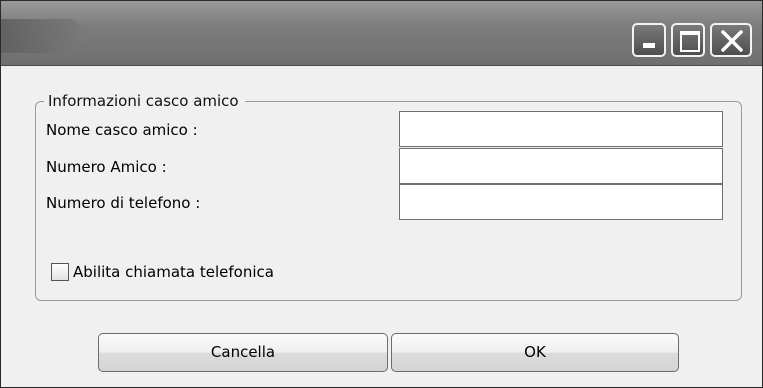  What do you see at coordinates (41, 36) in the screenshot?
I see `title-bar-highlight` at bounding box center [41, 36].